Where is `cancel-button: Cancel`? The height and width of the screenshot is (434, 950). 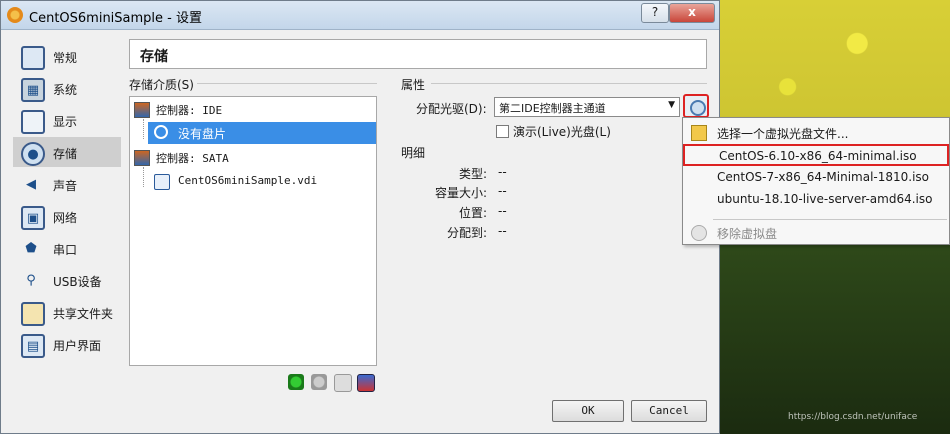 cancel-button: Cancel is located at coordinates (669, 411).